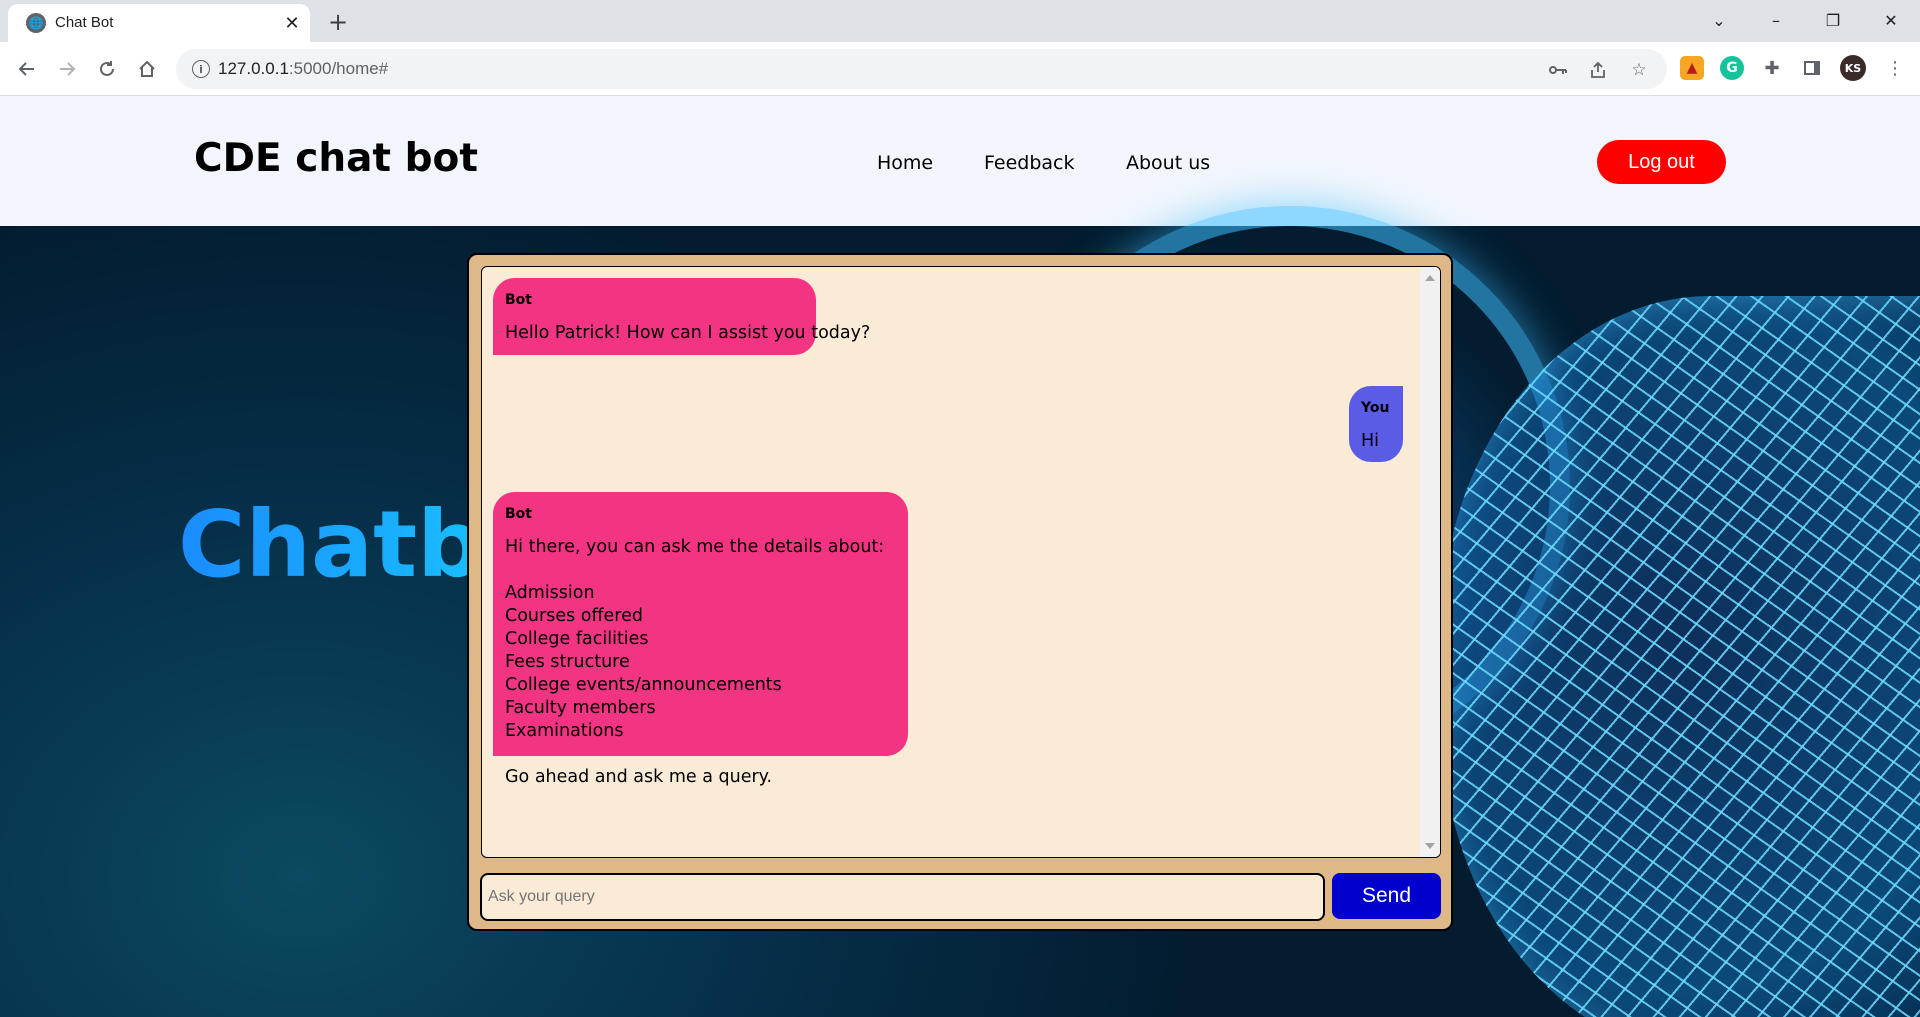 Image resolution: width=1920 pixels, height=1017 pixels. Describe the element at coordinates (159, 23) in the screenshot. I see `browser-tab: 🌐 Chat Bot ✕` at that location.